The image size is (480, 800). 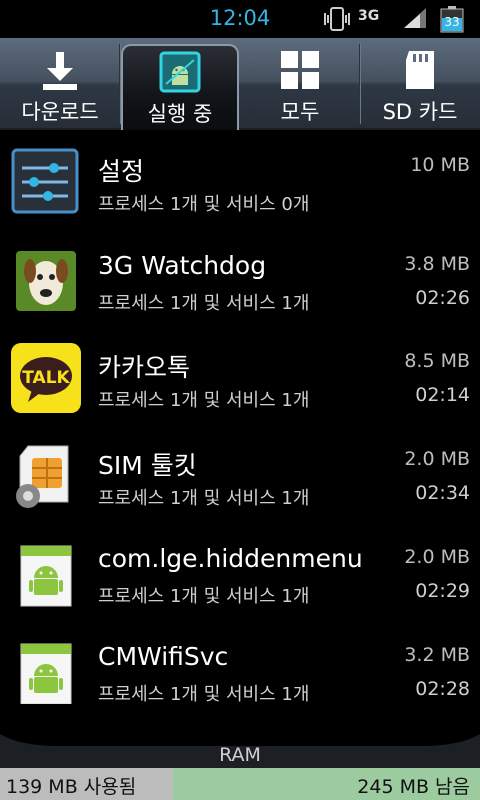 What do you see at coordinates (300, 70) in the screenshot?
I see `grid-icon` at bounding box center [300, 70].